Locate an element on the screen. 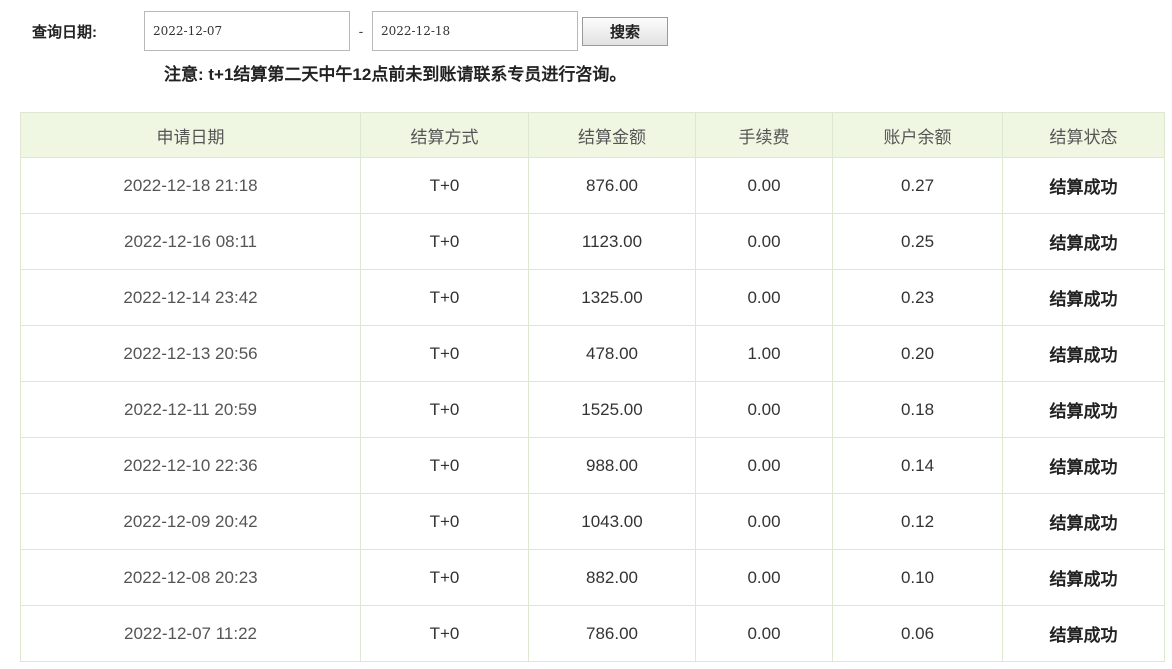 This screenshot has height=669, width=1172. query-bar: 查询日期: - 搜索 is located at coordinates (350, 31).